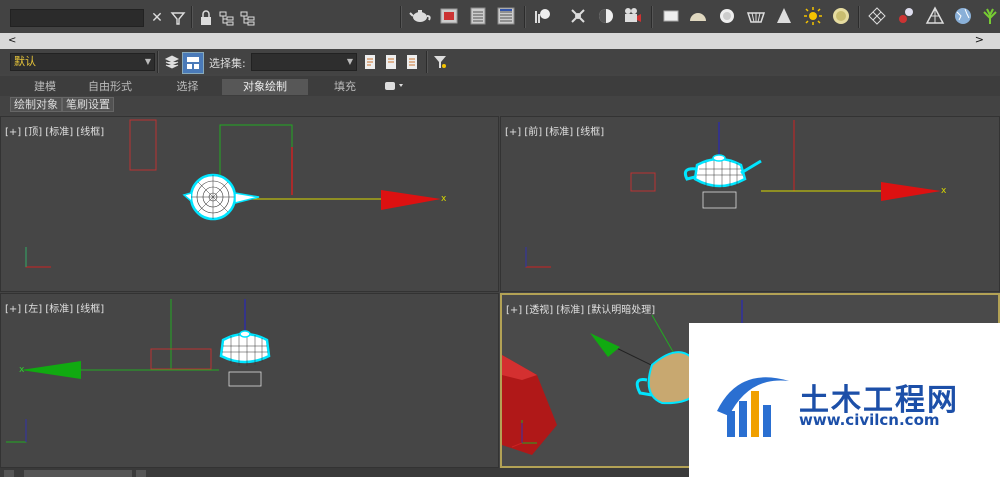 The height and width of the screenshot is (477, 1000). What do you see at coordinates (138, 371) in the screenshot?
I see `viewport-left-canvas: x` at bounding box center [138, 371].